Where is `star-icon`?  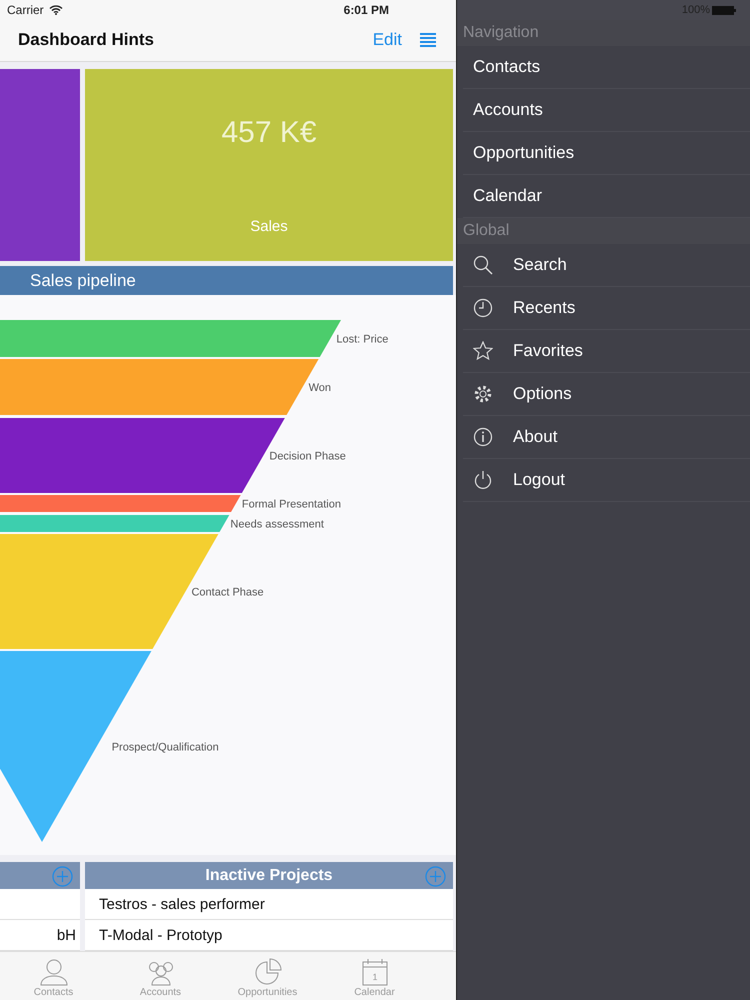 star-icon is located at coordinates (483, 351).